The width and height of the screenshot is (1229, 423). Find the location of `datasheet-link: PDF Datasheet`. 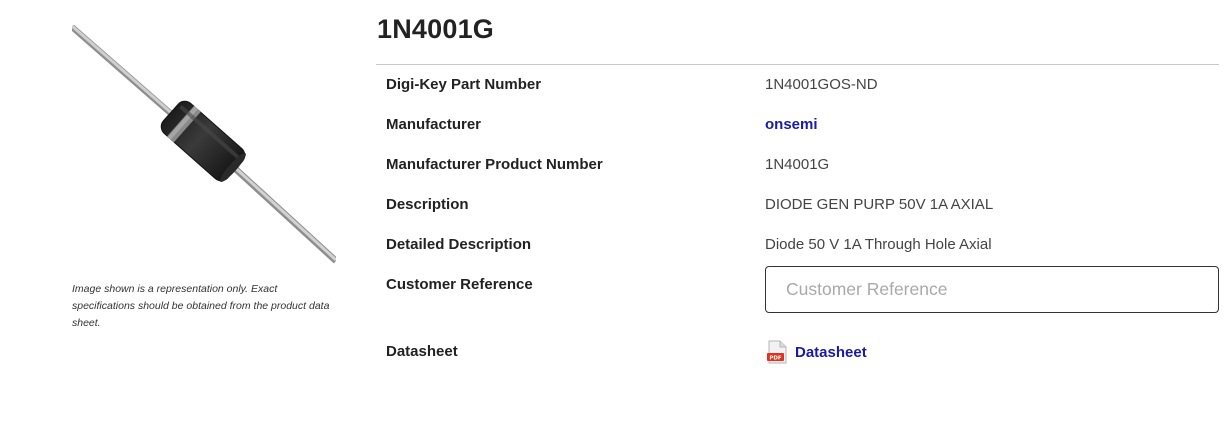

datasheet-link: PDF Datasheet is located at coordinates (816, 352).